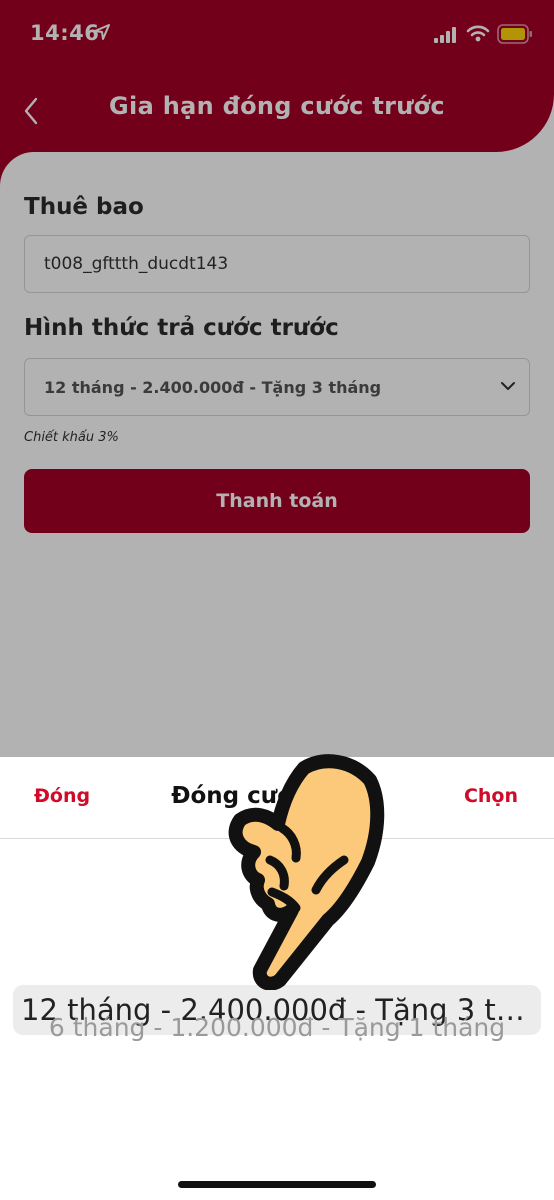  I want to click on choose-button: Chọn, so click(491, 796).